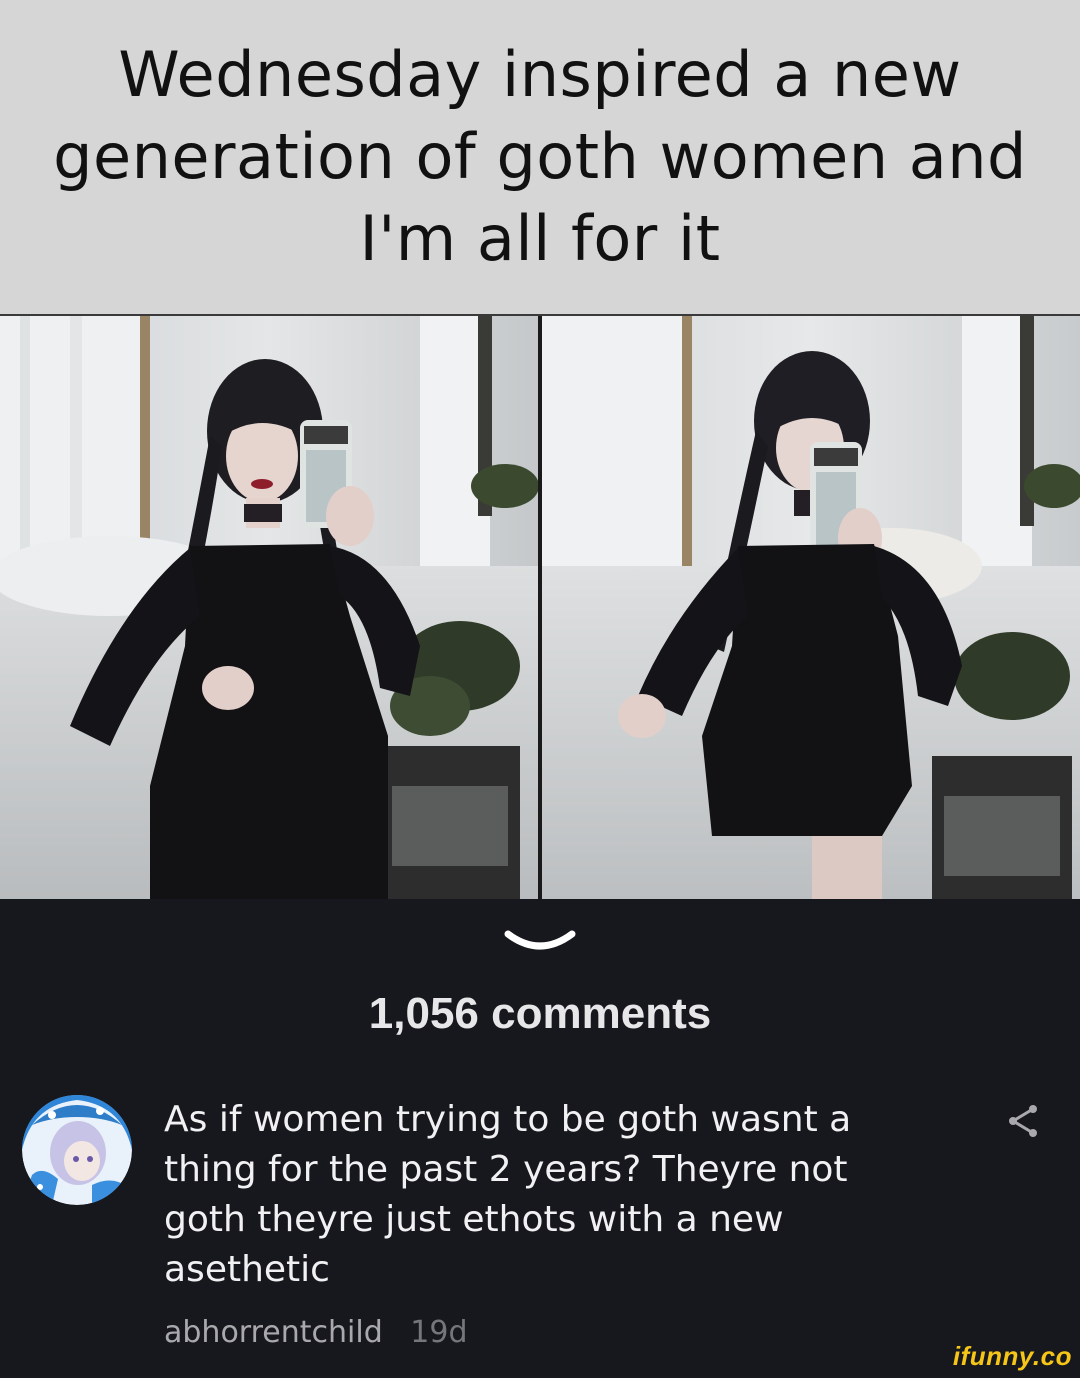  Describe the element at coordinates (273, 1332) in the screenshot. I see `comment-author: abhorrentchild` at that location.